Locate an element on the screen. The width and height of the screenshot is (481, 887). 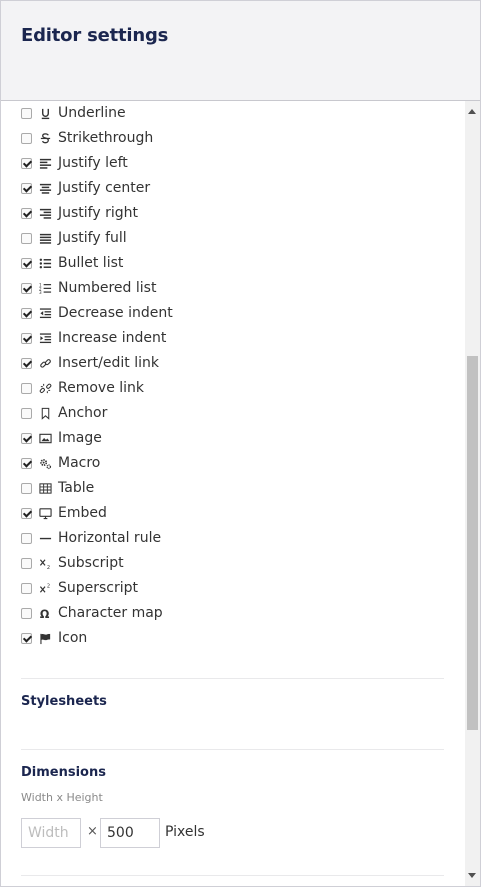
toolbar-option-macro: Macro is located at coordinates (60, 463).